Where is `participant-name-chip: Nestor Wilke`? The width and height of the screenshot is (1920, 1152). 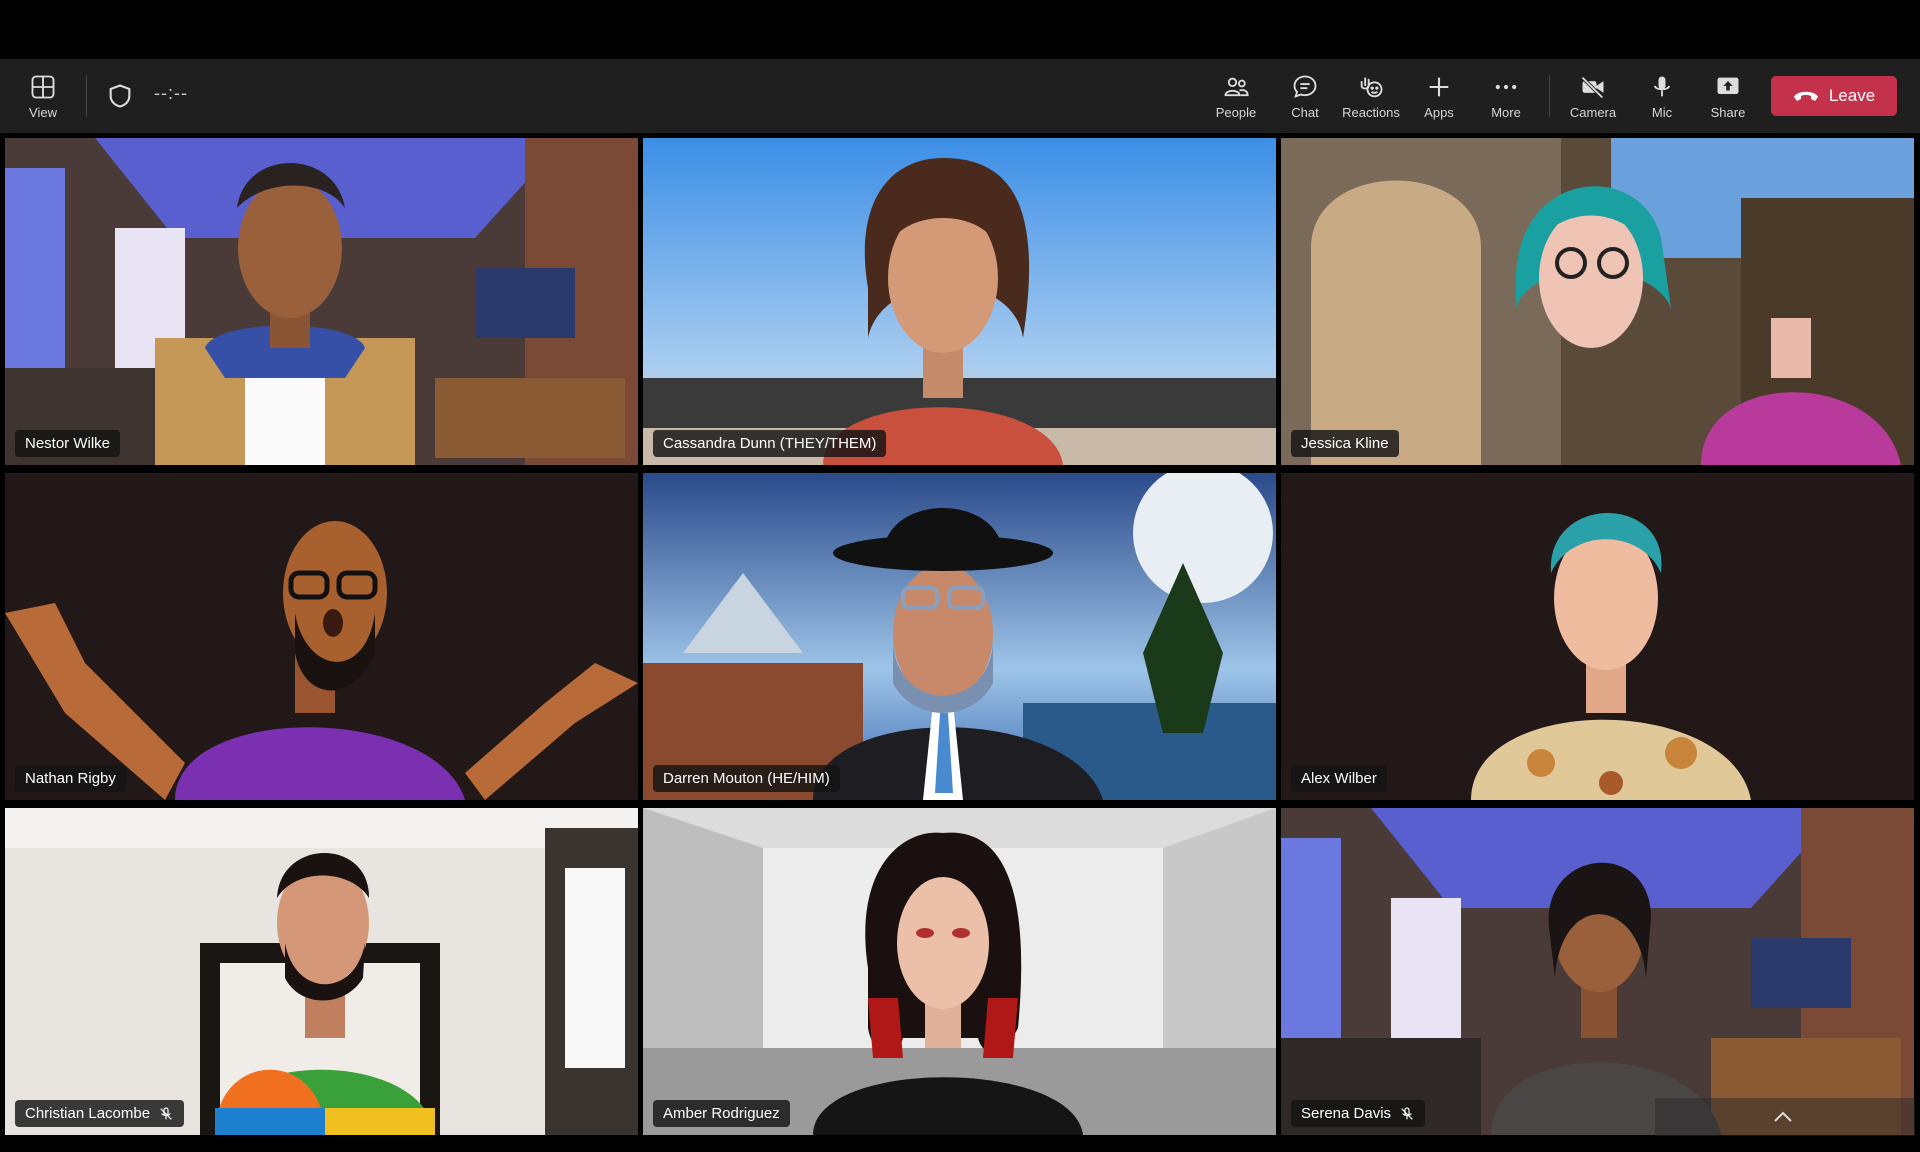
participant-name-chip: Nestor Wilke is located at coordinates (68, 443).